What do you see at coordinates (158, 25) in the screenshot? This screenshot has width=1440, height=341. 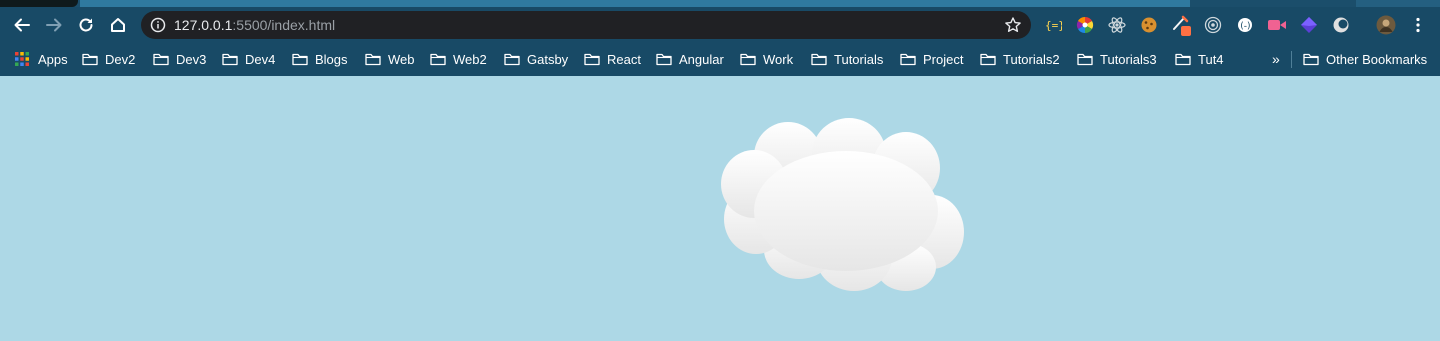 I see `info-icon` at bounding box center [158, 25].